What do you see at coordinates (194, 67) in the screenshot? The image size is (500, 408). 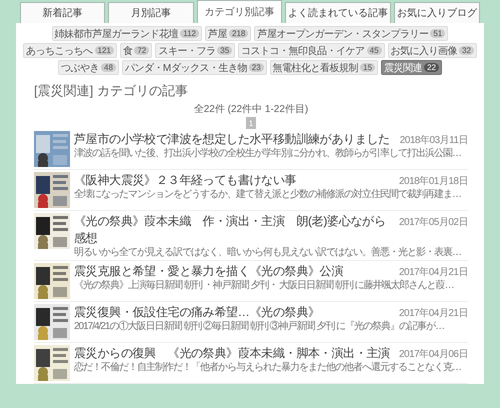 I see `category-tag: パンダ・Mダックス・生き物 23` at bounding box center [194, 67].